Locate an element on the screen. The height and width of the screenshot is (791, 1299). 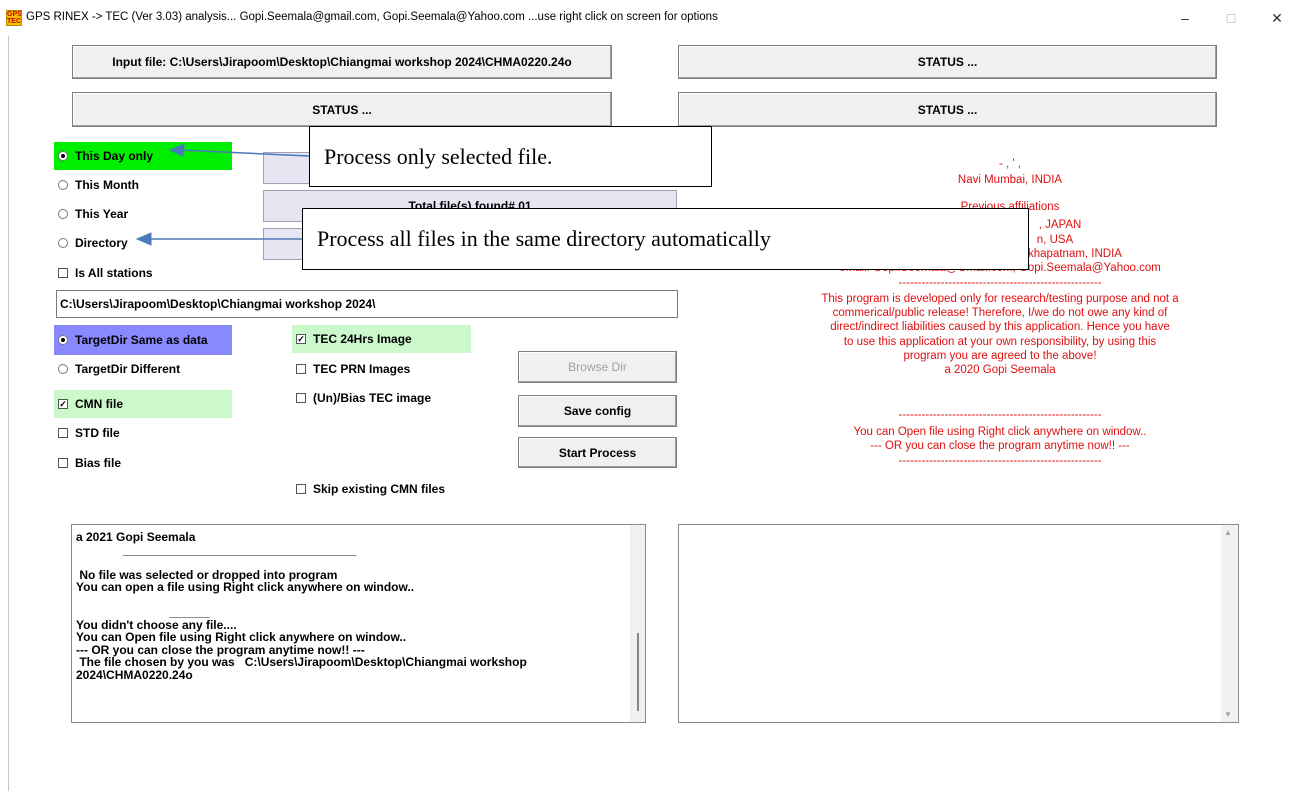
checkbox-unbias-tec-image: (Un)/Bias TEC image is located at coordinates (381, 398).